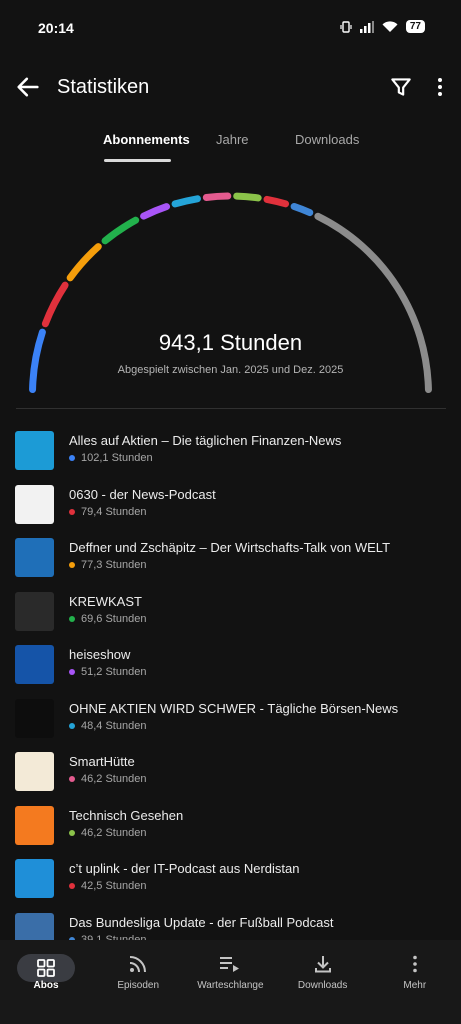 The height and width of the screenshot is (1024, 461). What do you see at coordinates (230, 665) in the screenshot?
I see `podcast-row: heiseshow 51,2 Stunden` at bounding box center [230, 665].